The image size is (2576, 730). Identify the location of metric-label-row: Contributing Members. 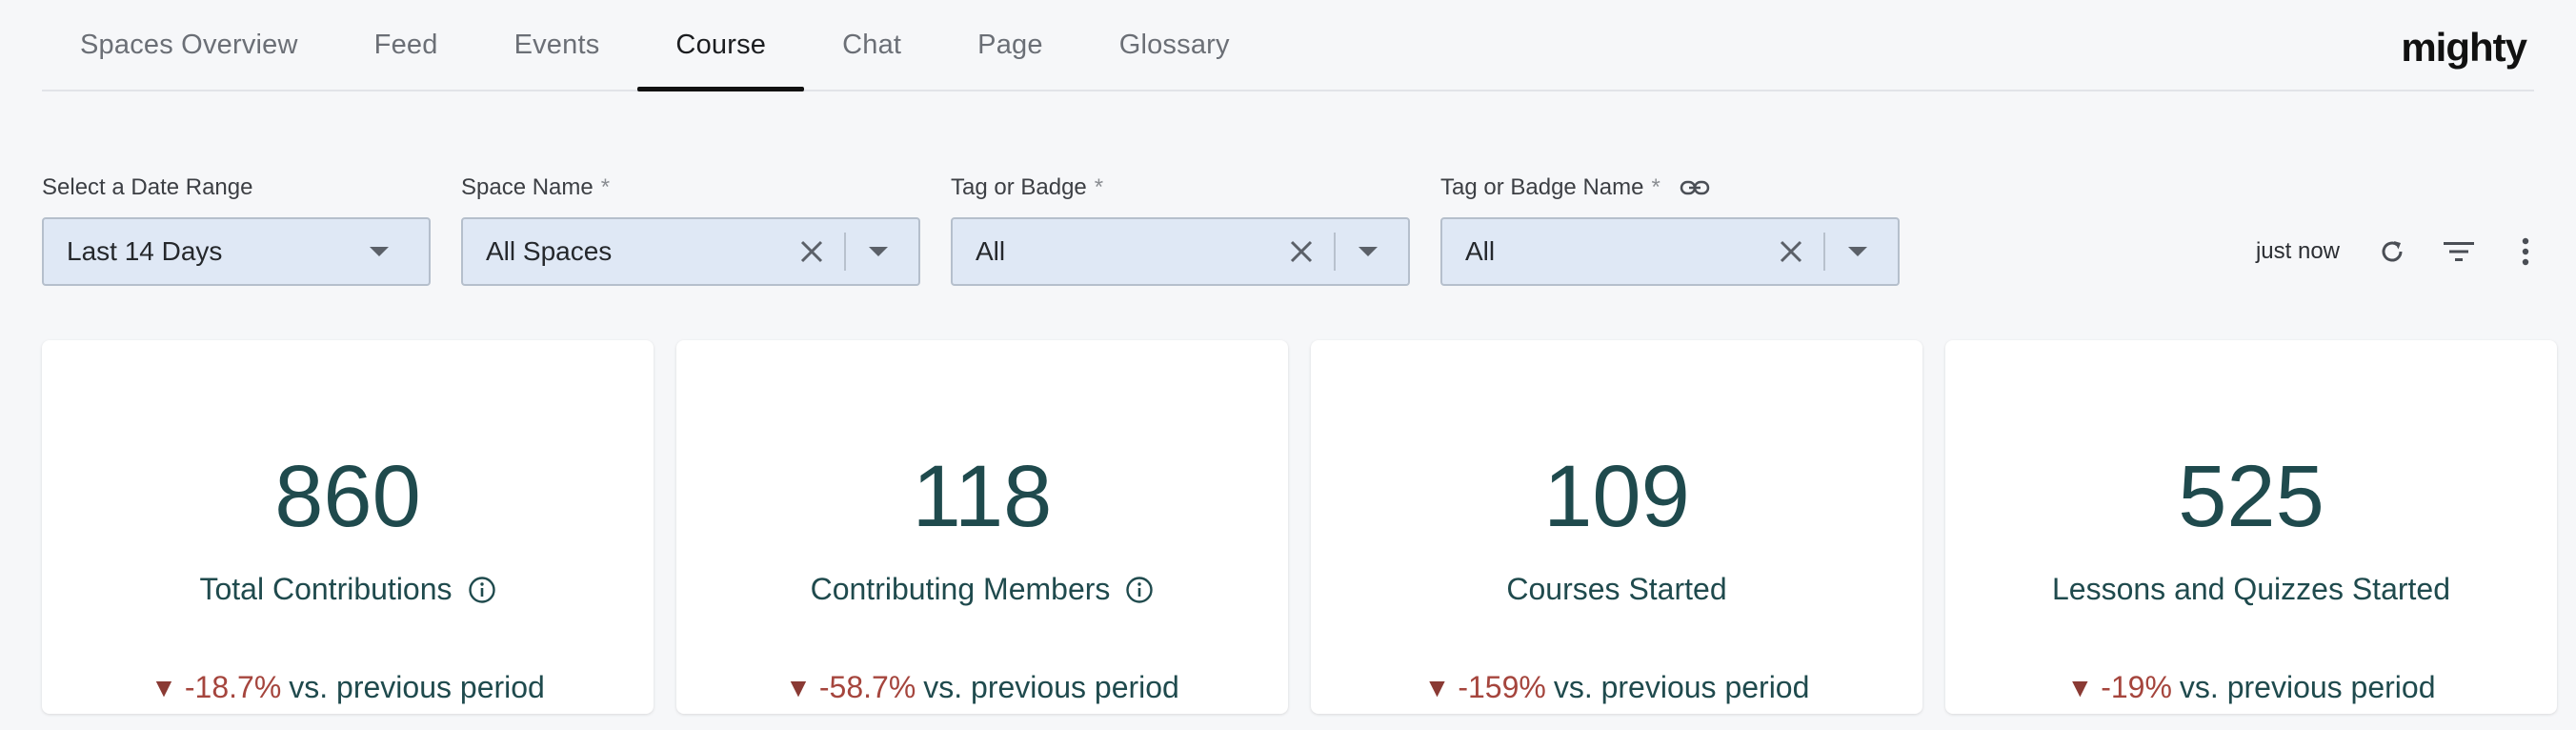
(982, 589).